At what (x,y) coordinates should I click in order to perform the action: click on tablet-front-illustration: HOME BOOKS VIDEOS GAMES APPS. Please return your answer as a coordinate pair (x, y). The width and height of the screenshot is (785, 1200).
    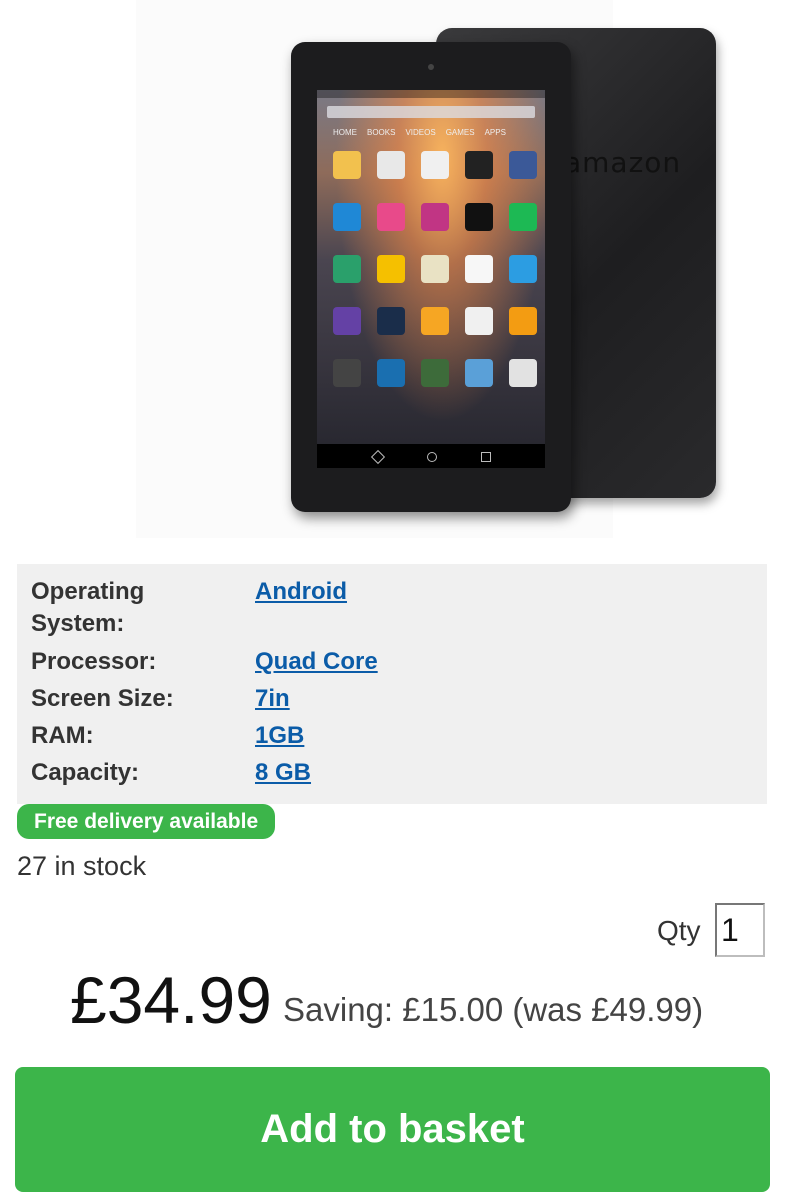
    Looking at the image, I should click on (431, 277).